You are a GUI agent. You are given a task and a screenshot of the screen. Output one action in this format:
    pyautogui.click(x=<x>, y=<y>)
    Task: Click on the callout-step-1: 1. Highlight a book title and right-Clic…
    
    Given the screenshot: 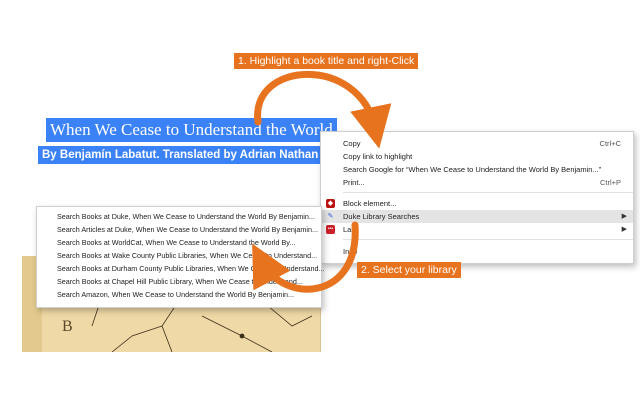 What is the action you would take?
    pyautogui.click(x=326, y=61)
    